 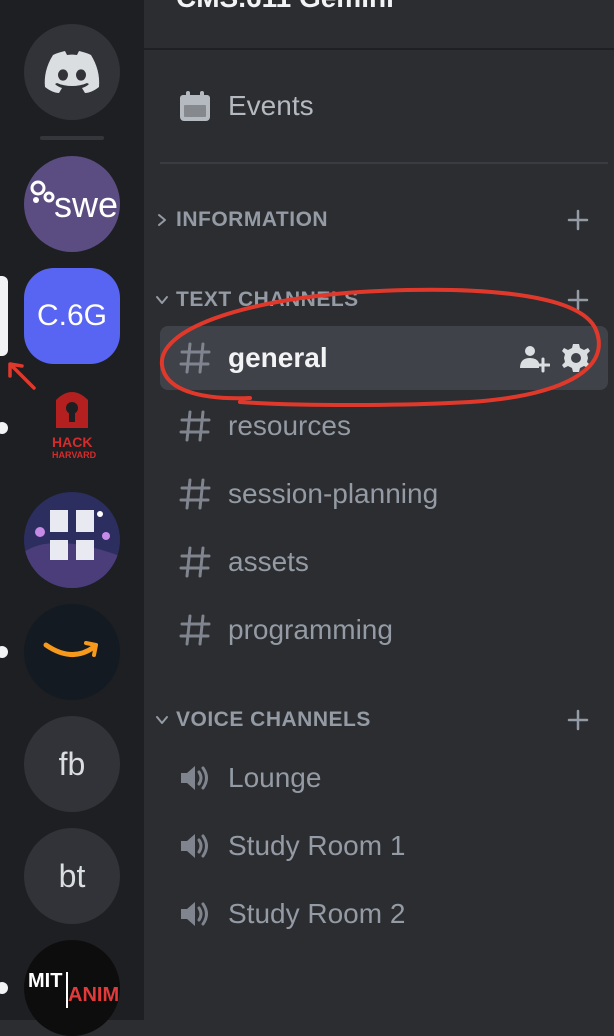 What do you see at coordinates (72, 138) in the screenshot?
I see `rail-separator` at bounding box center [72, 138].